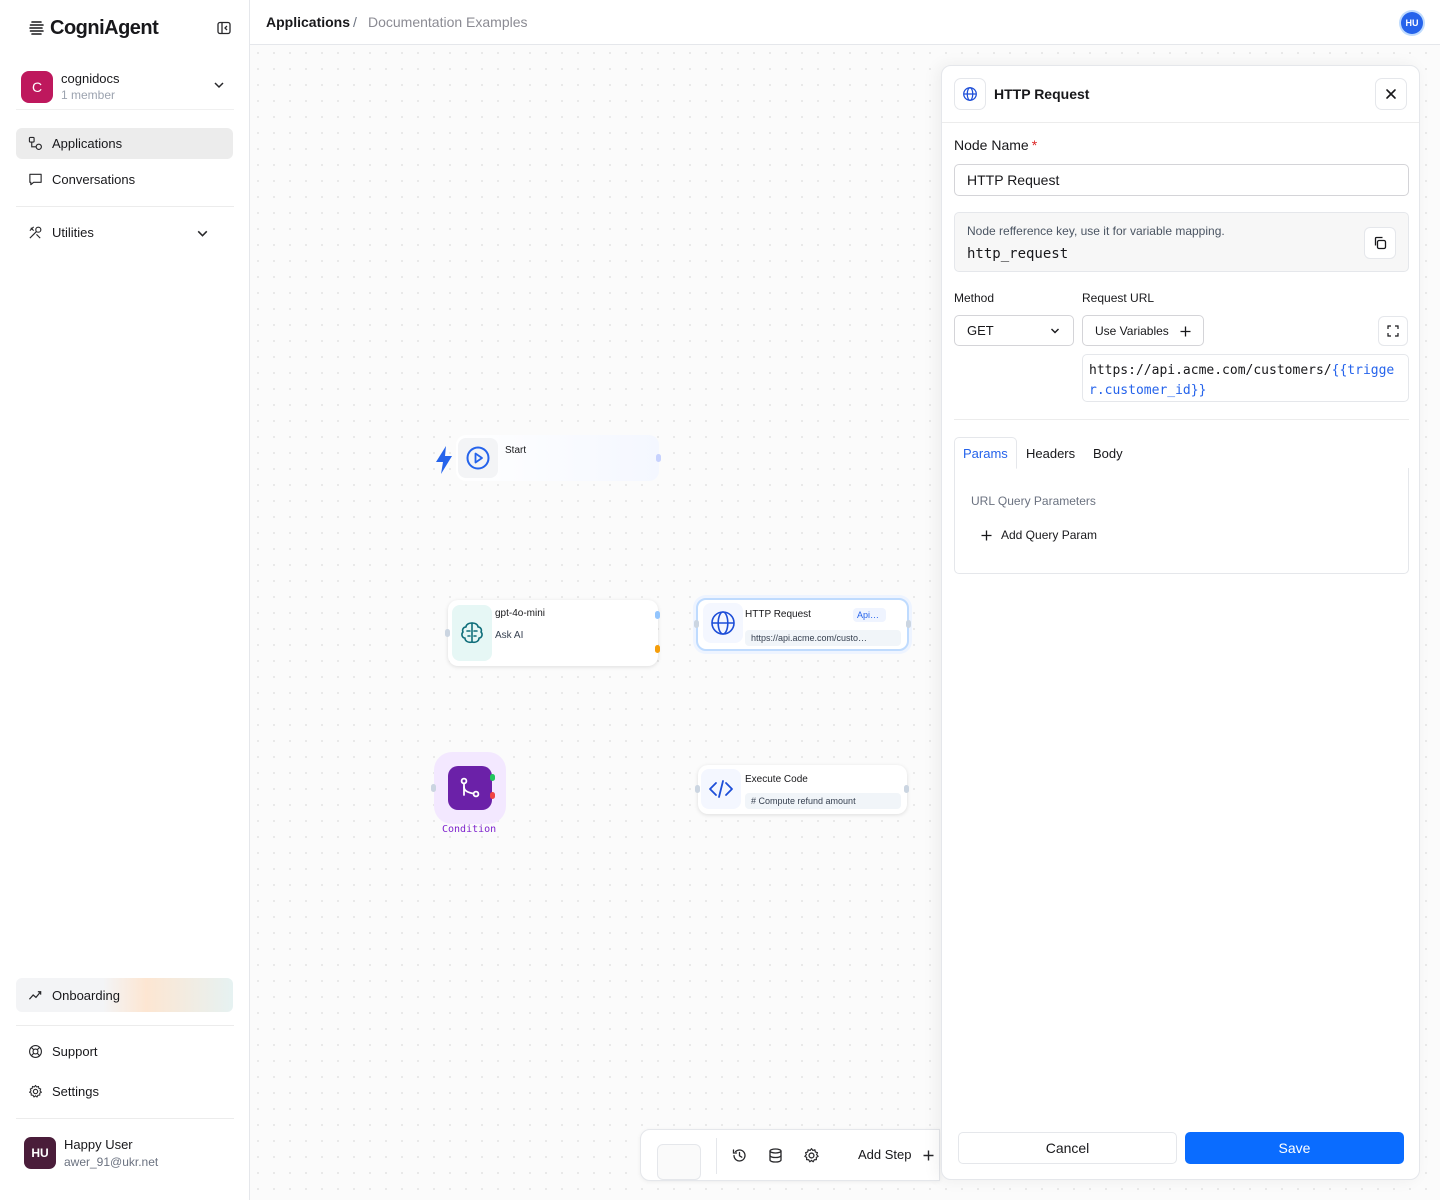 The image size is (1440, 1200). I want to click on add-query-param-button: Add Query Param, so click(1039, 535).